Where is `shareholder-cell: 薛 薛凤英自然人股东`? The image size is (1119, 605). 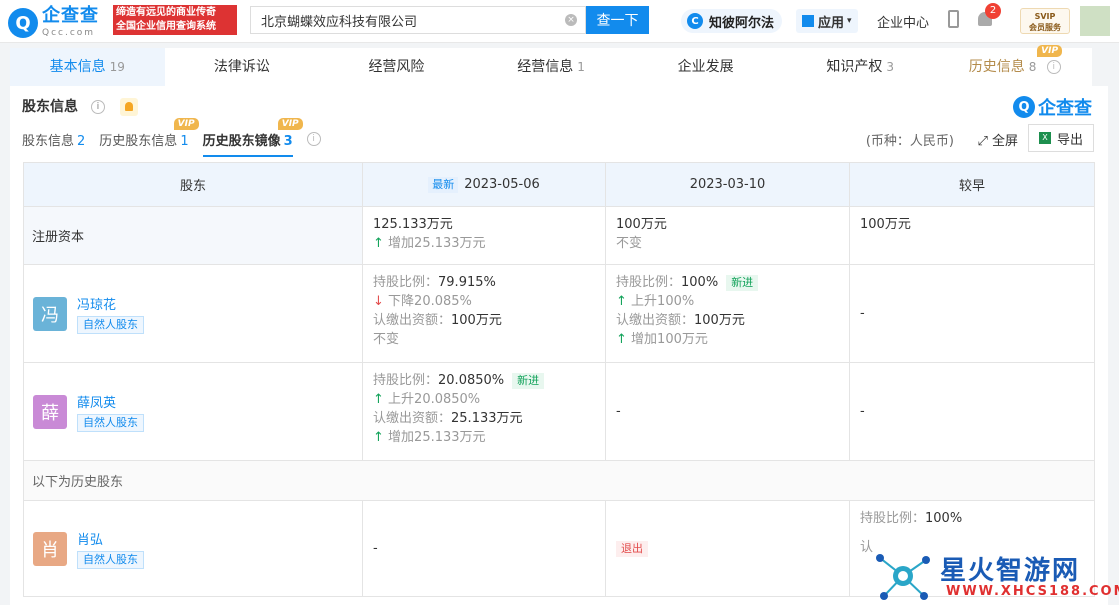
shareholder-cell: 薛 薛凤英自然人股东 is located at coordinates (193, 411).